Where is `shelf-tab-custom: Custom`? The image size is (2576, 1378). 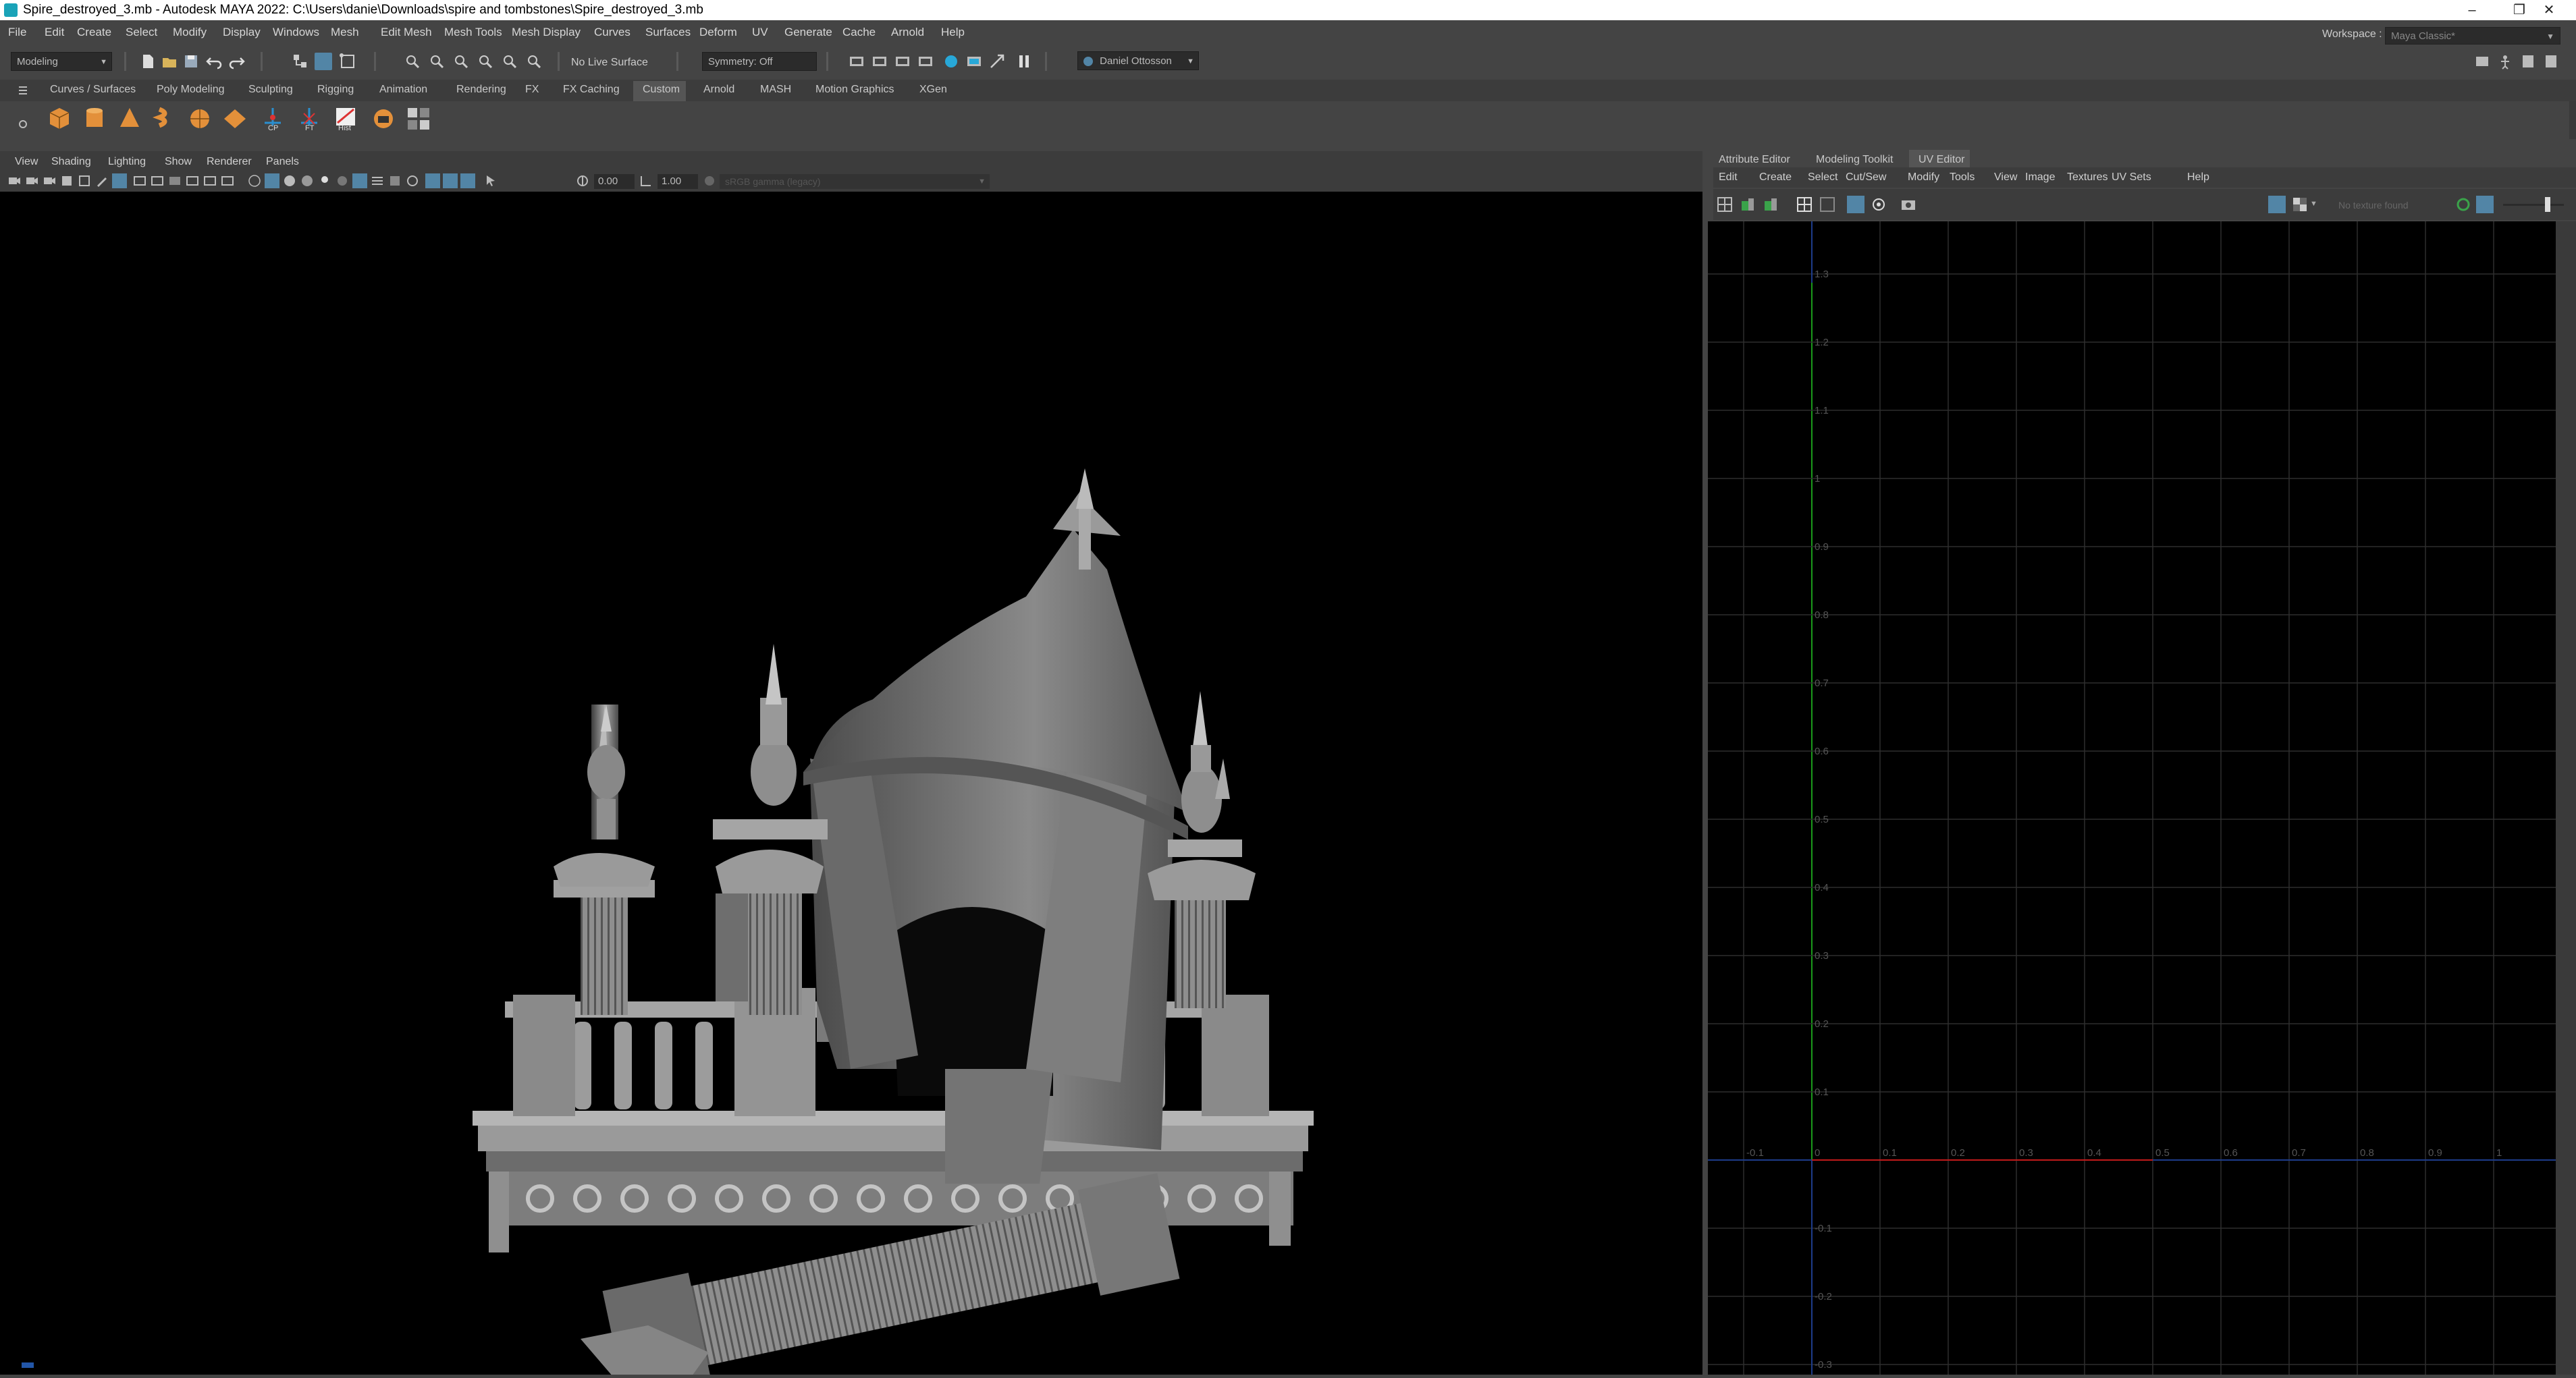 shelf-tab-custom: Custom is located at coordinates (662, 90).